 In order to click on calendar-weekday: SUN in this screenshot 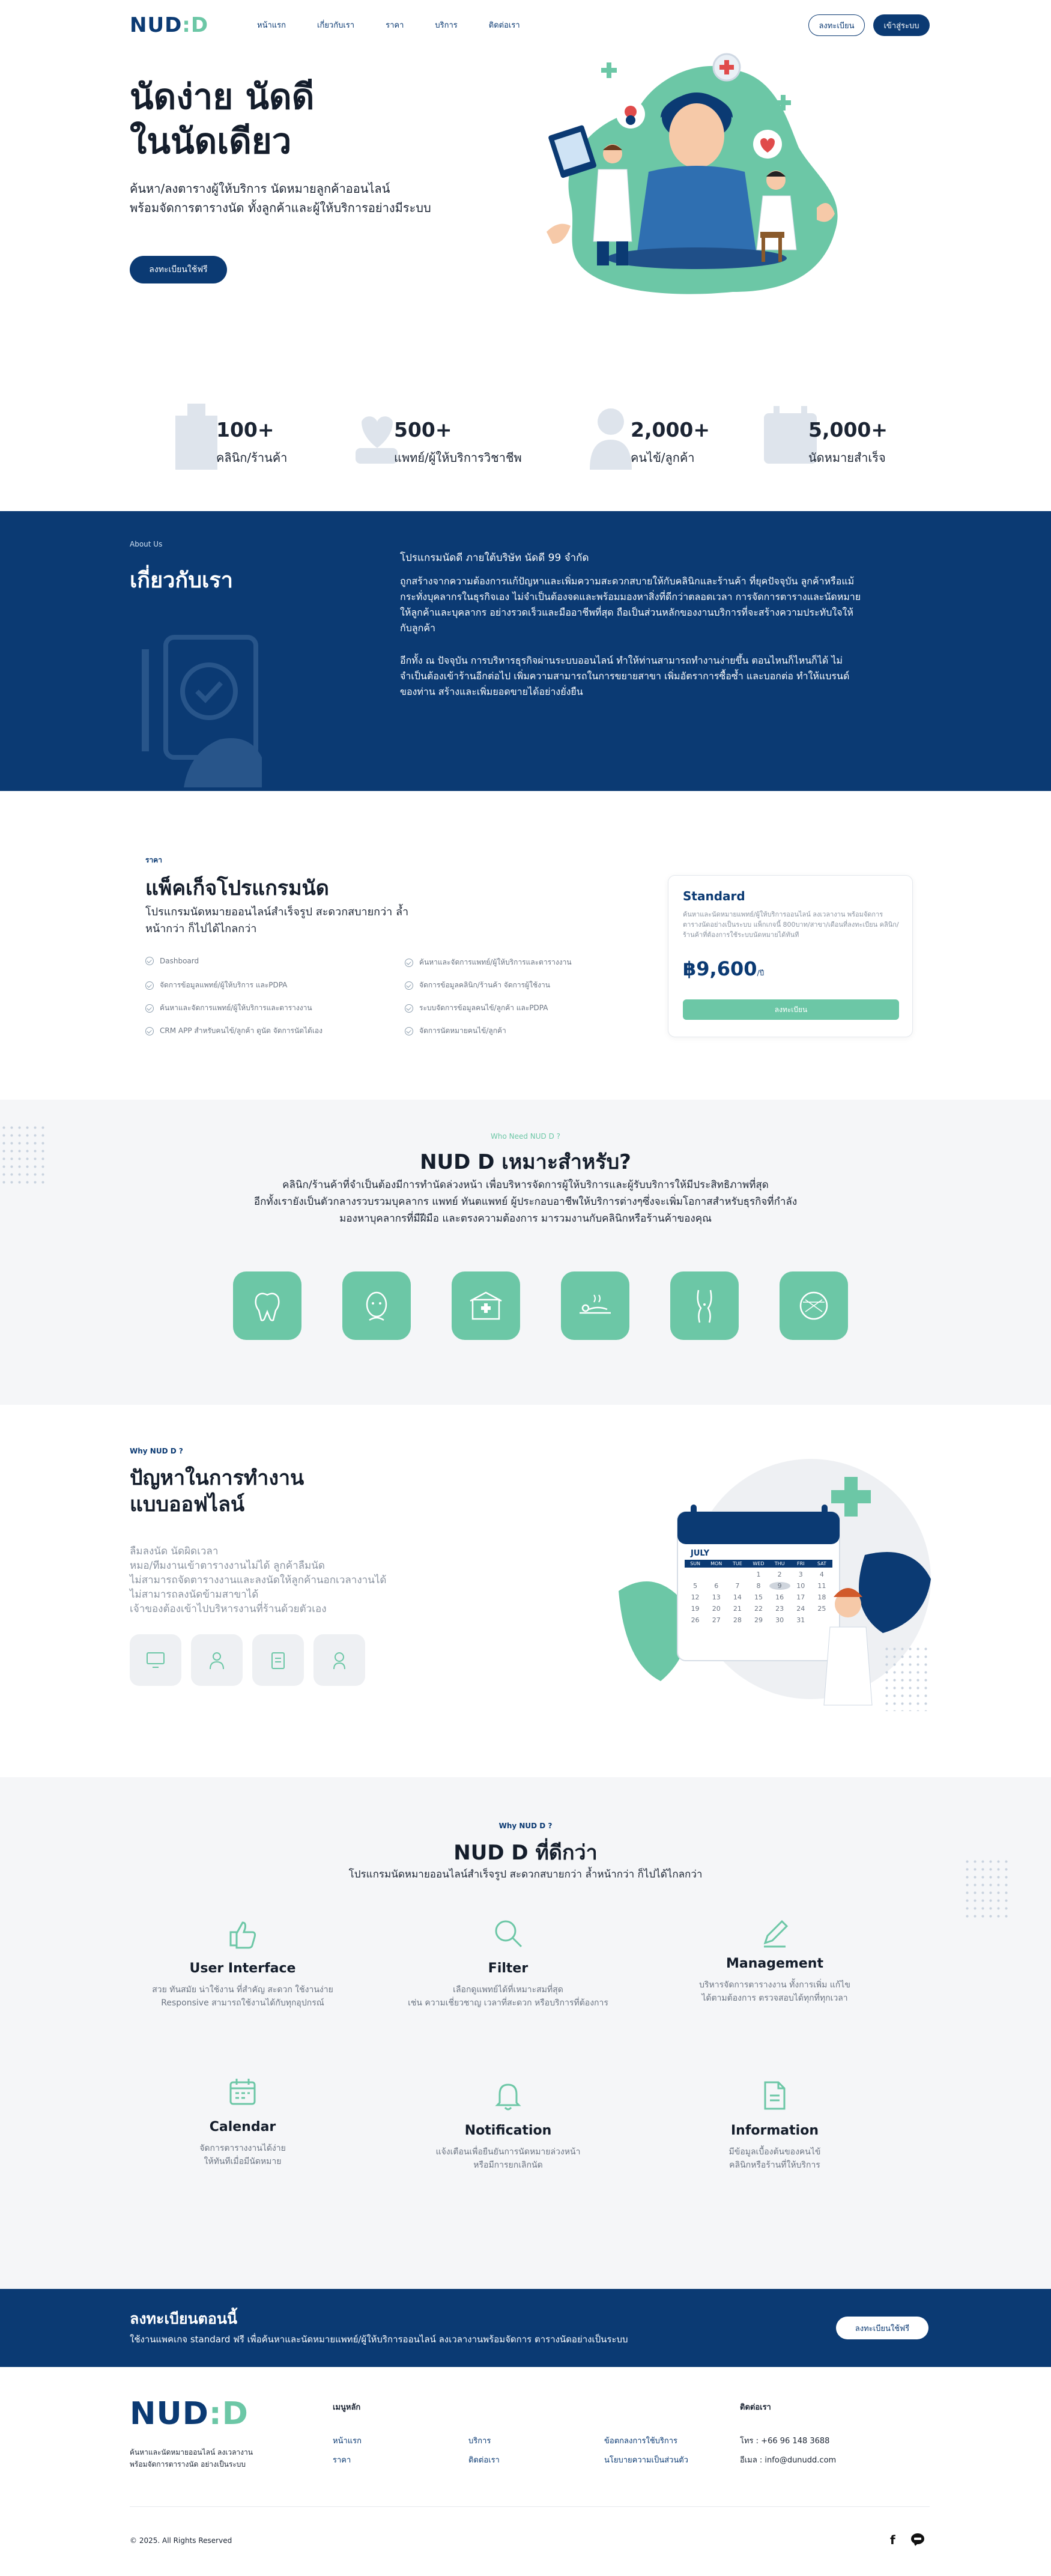, I will do `click(695, 1563)`.